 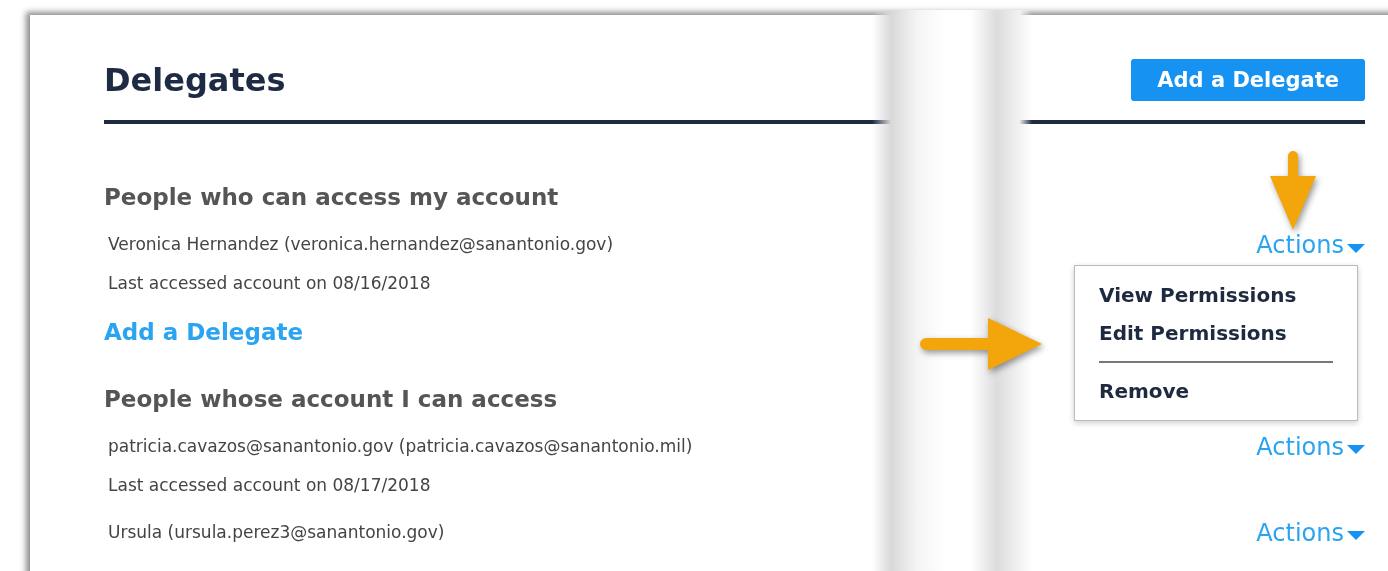 What do you see at coordinates (203, 332) in the screenshot?
I see `add-delegate-link: Add a Delegate` at bounding box center [203, 332].